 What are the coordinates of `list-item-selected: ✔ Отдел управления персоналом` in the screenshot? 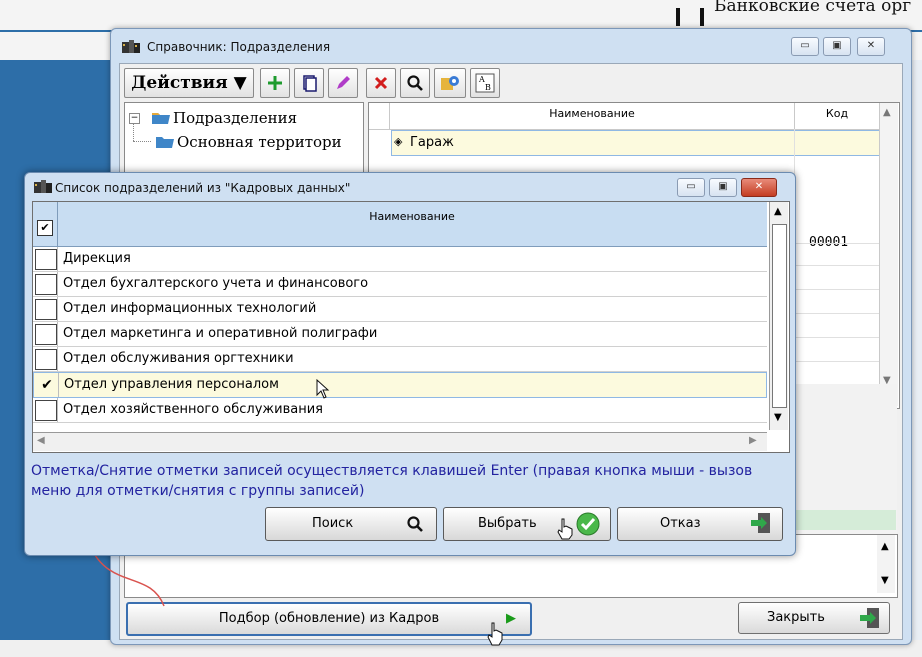 It's located at (400, 385).